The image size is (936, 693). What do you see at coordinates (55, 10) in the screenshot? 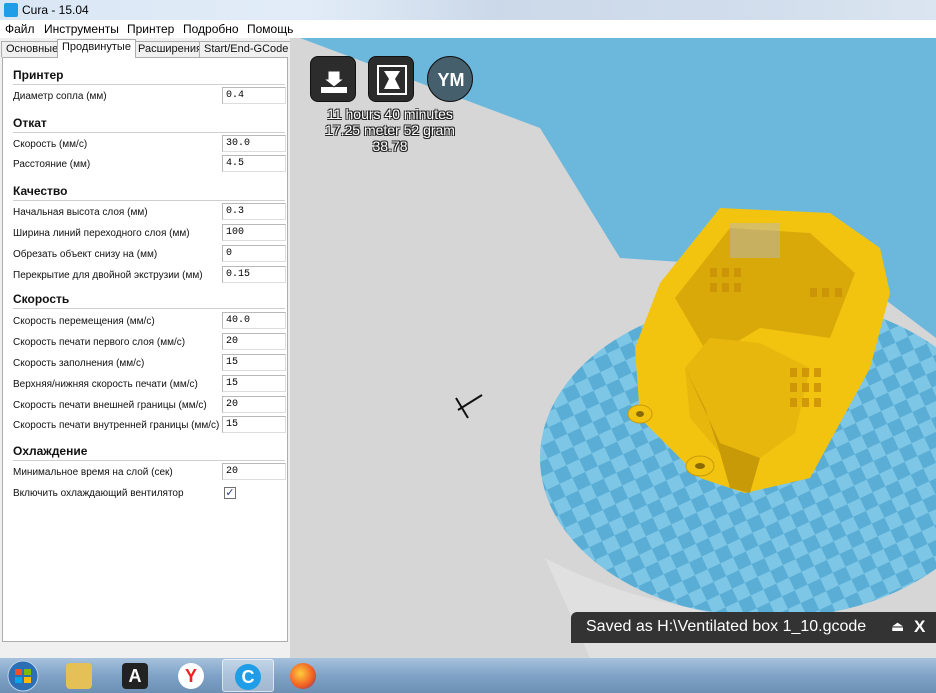
I see `window-title: Cura - 15.04` at bounding box center [55, 10].